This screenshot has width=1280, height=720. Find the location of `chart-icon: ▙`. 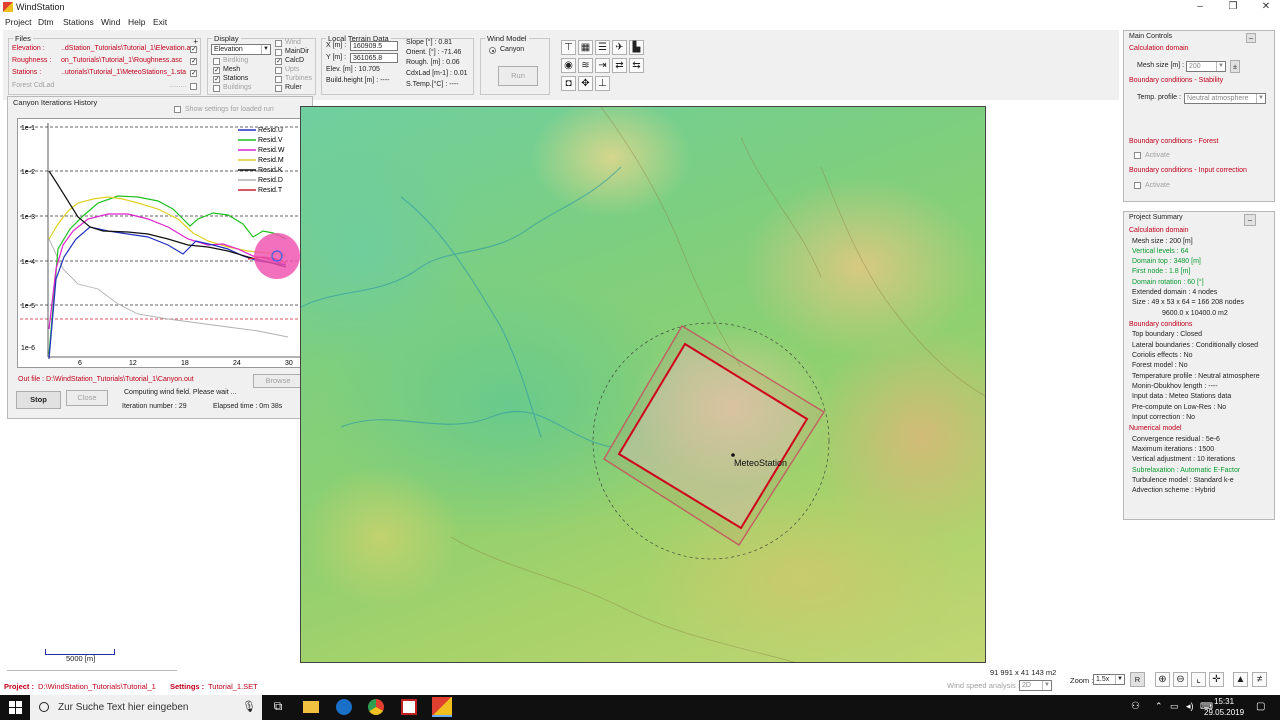

chart-icon: ▙ is located at coordinates (636, 47).